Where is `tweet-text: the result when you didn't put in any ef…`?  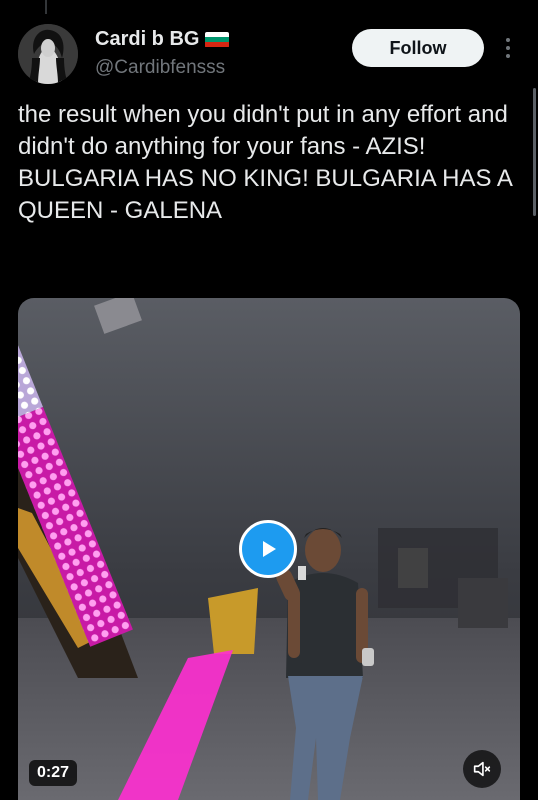 tweet-text: the result when you didn't put in any ef… is located at coordinates (265, 162).